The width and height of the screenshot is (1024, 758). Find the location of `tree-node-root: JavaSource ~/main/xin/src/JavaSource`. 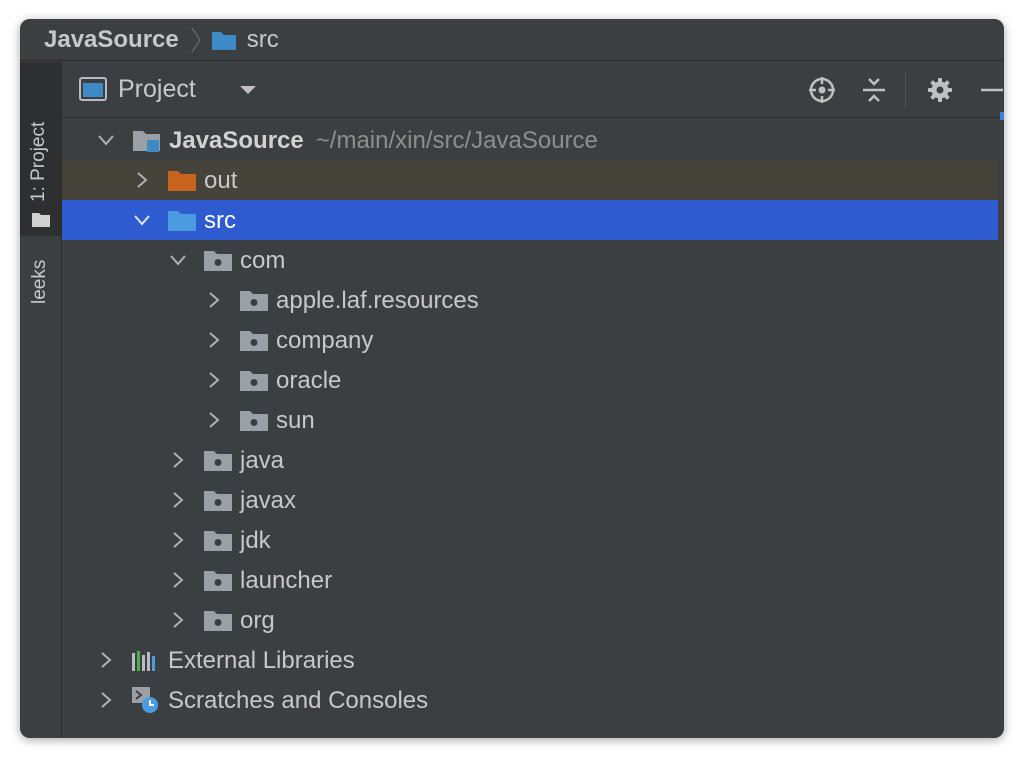

tree-node-root: JavaSource ~/main/xin/src/JavaSource is located at coordinates (530, 140).